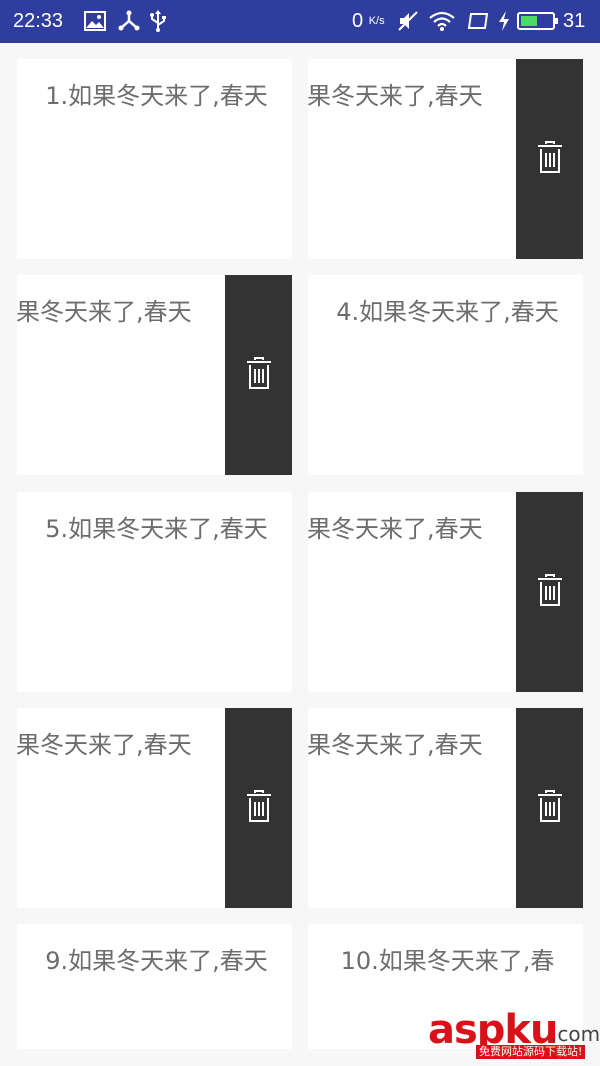  What do you see at coordinates (575, 1034) in the screenshot?
I see `watermark-suffix: .com` at bounding box center [575, 1034].